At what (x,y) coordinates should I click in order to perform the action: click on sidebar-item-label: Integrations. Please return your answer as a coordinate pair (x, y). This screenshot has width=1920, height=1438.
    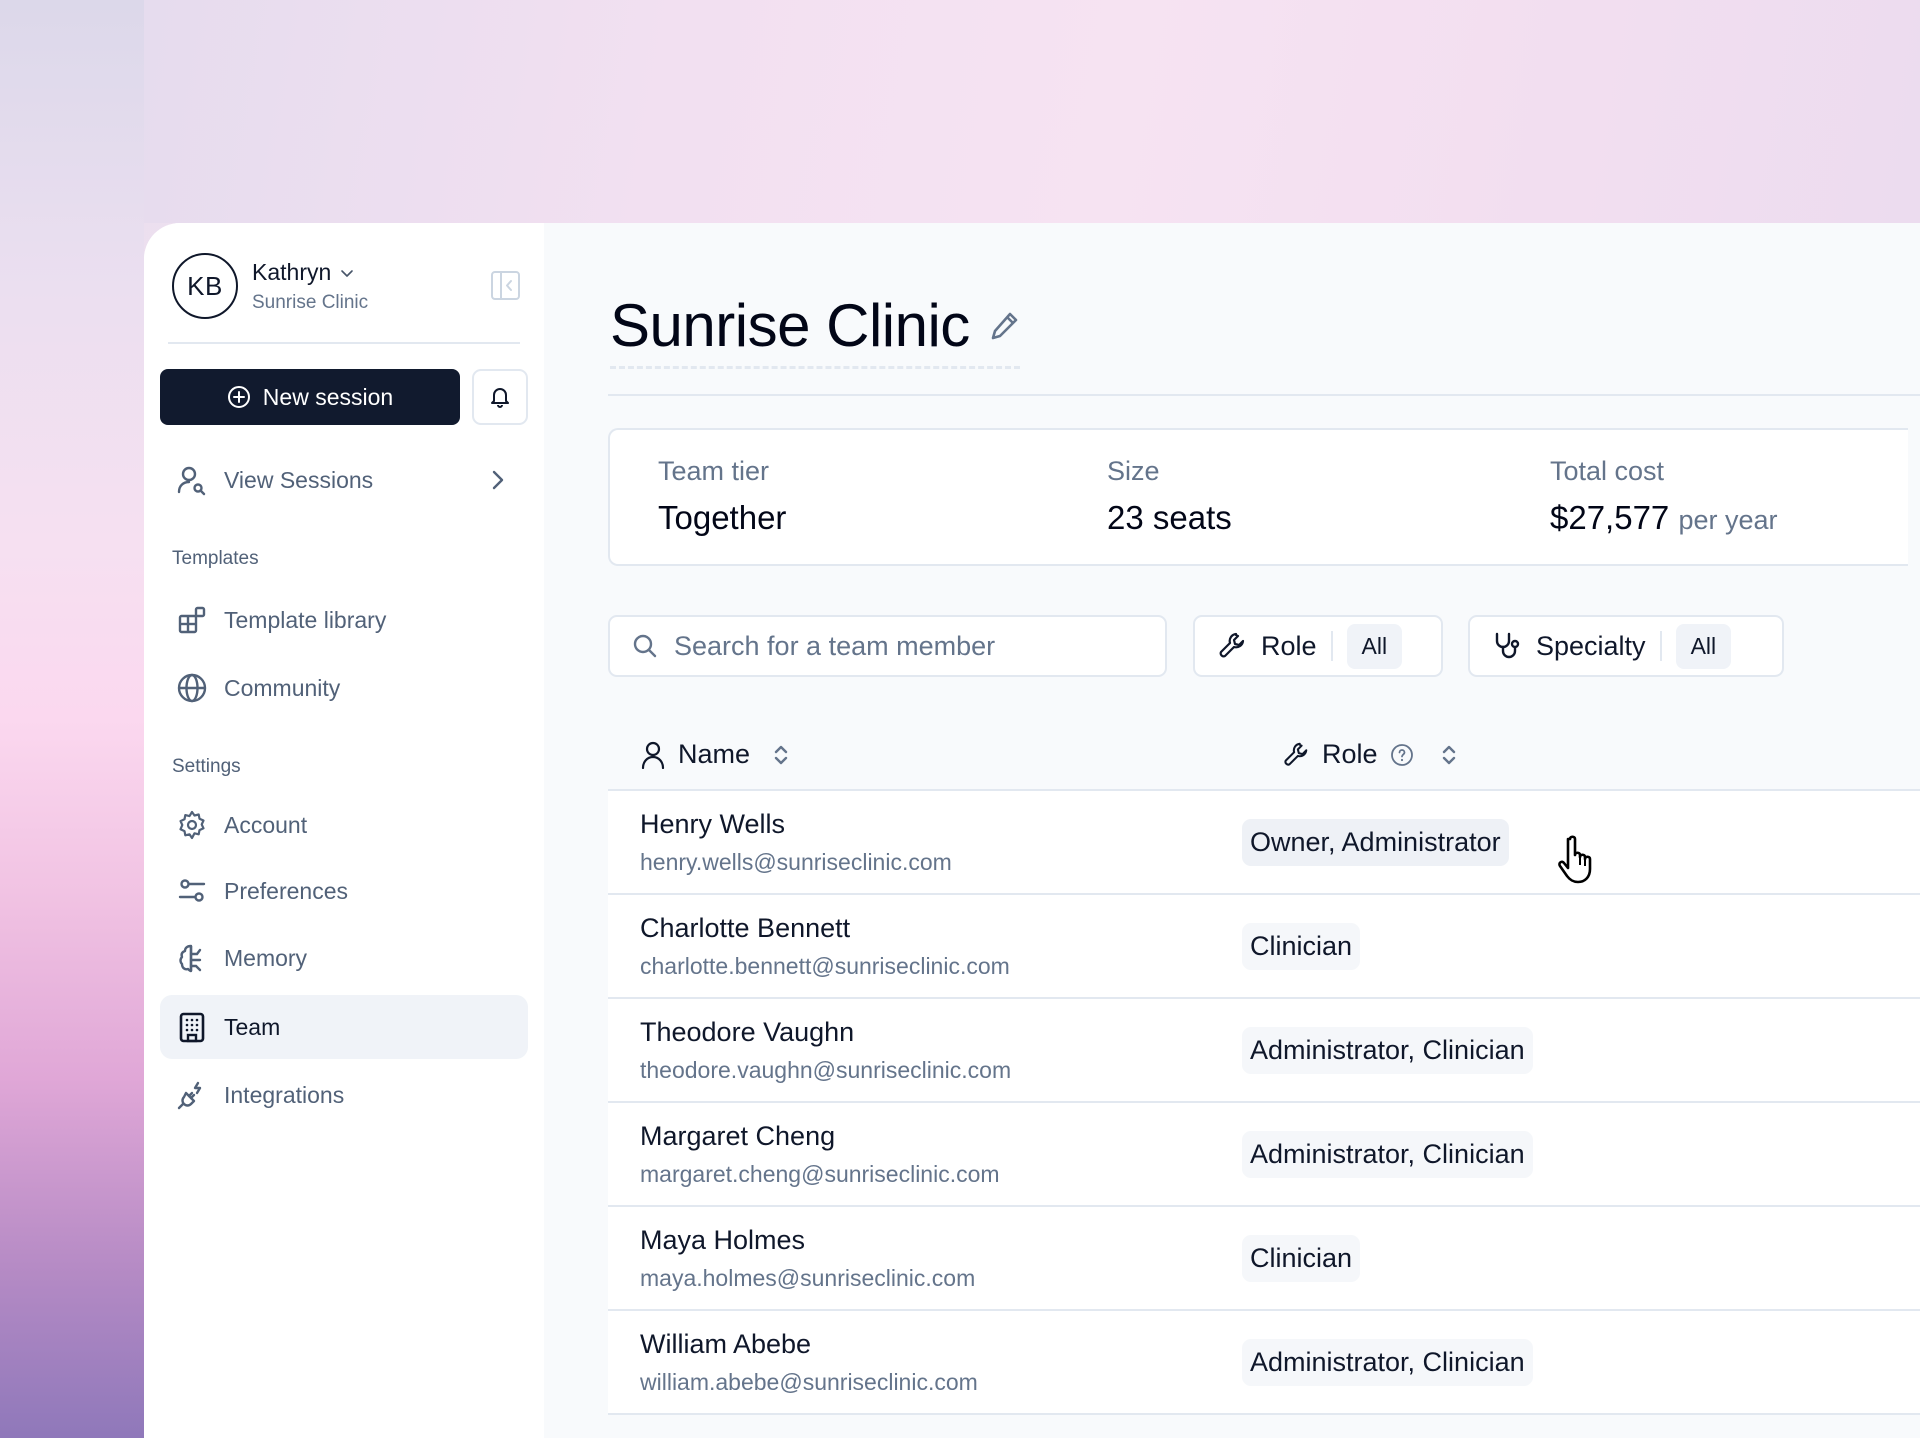
    Looking at the image, I should click on (284, 1094).